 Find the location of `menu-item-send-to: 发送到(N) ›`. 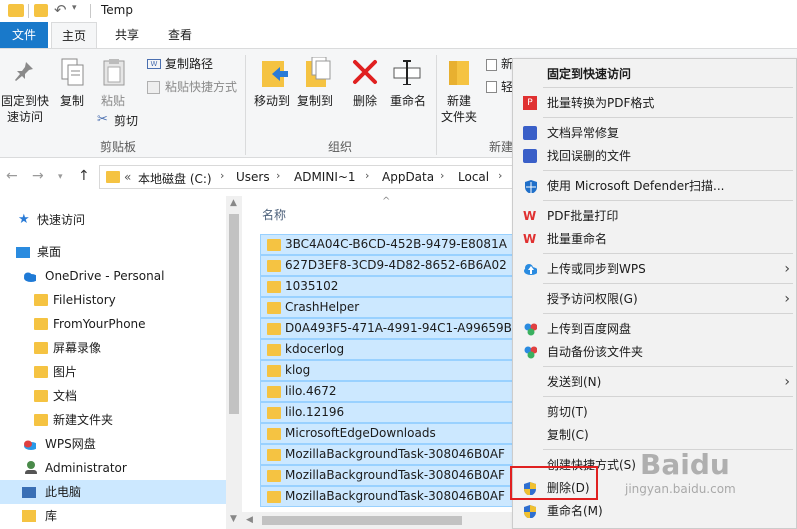

menu-item-send-to: 发送到(N) › is located at coordinates (655, 382).